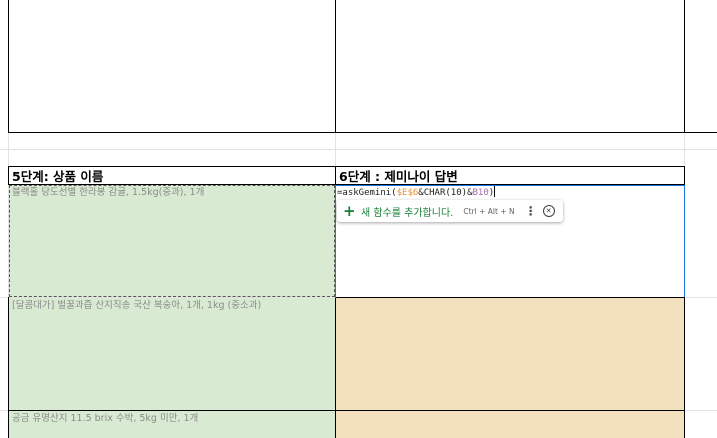 The height and width of the screenshot is (438, 717). I want to click on add-function-suggestion: + 새 함수를 추가합니다. Ctrl + Alt + N ⋮ ✕, so click(450, 211).